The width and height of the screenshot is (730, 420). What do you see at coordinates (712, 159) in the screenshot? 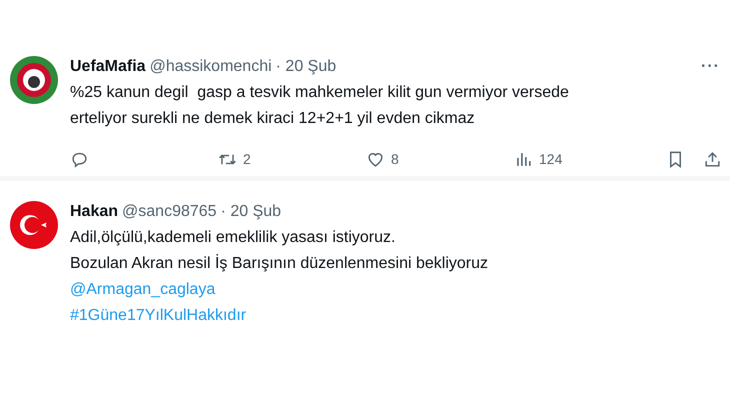
I see `share-icon` at bounding box center [712, 159].